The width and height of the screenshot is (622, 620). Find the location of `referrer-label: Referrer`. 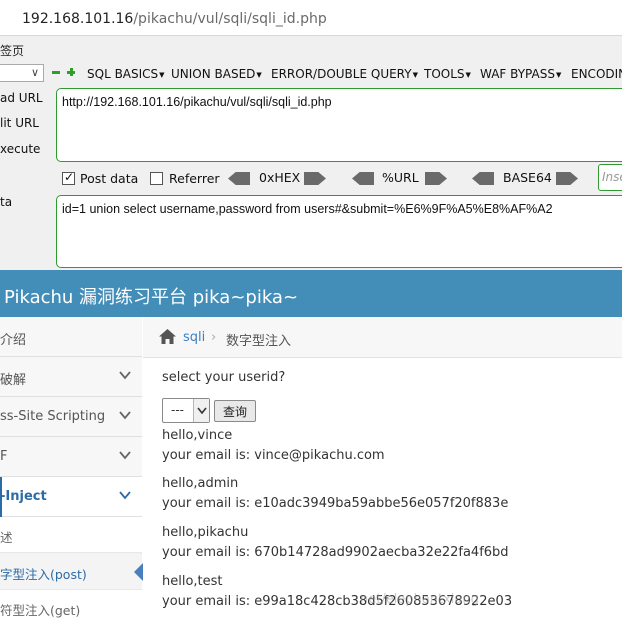

referrer-label: Referrer is located at coordinates (194, 178).